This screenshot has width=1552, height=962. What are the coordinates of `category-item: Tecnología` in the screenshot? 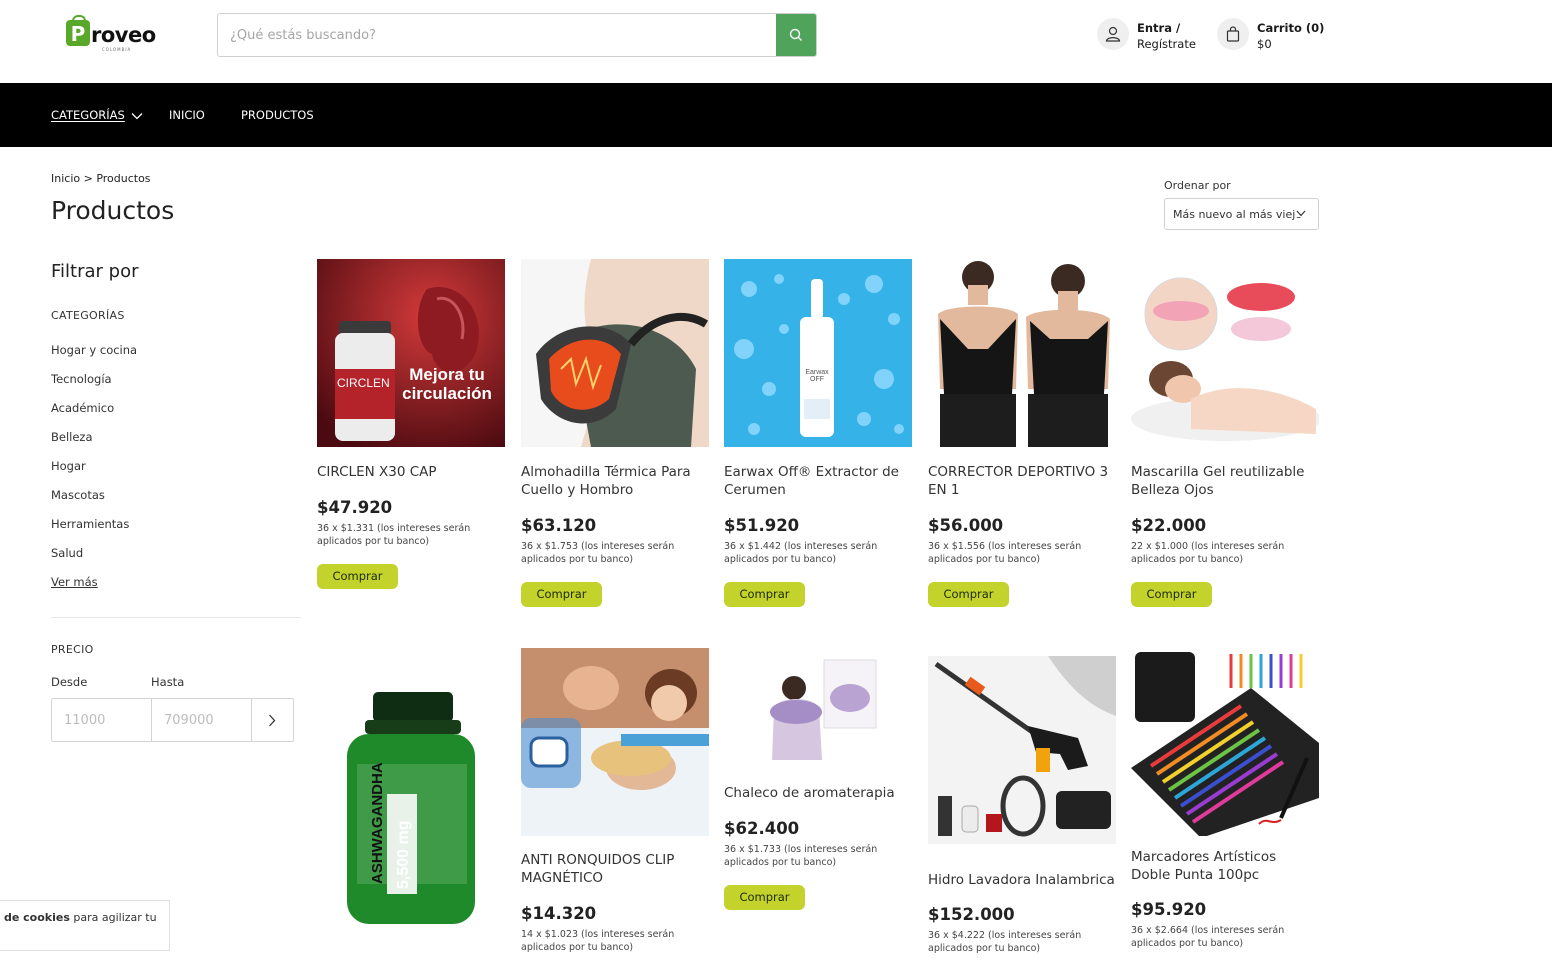 It's located at (94, 386).